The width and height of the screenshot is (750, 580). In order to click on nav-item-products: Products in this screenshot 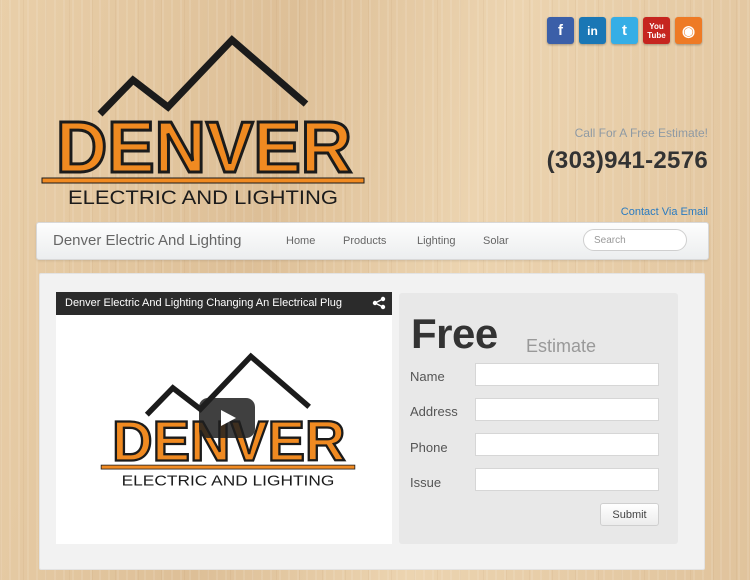, I will do `click(364, 241)`.